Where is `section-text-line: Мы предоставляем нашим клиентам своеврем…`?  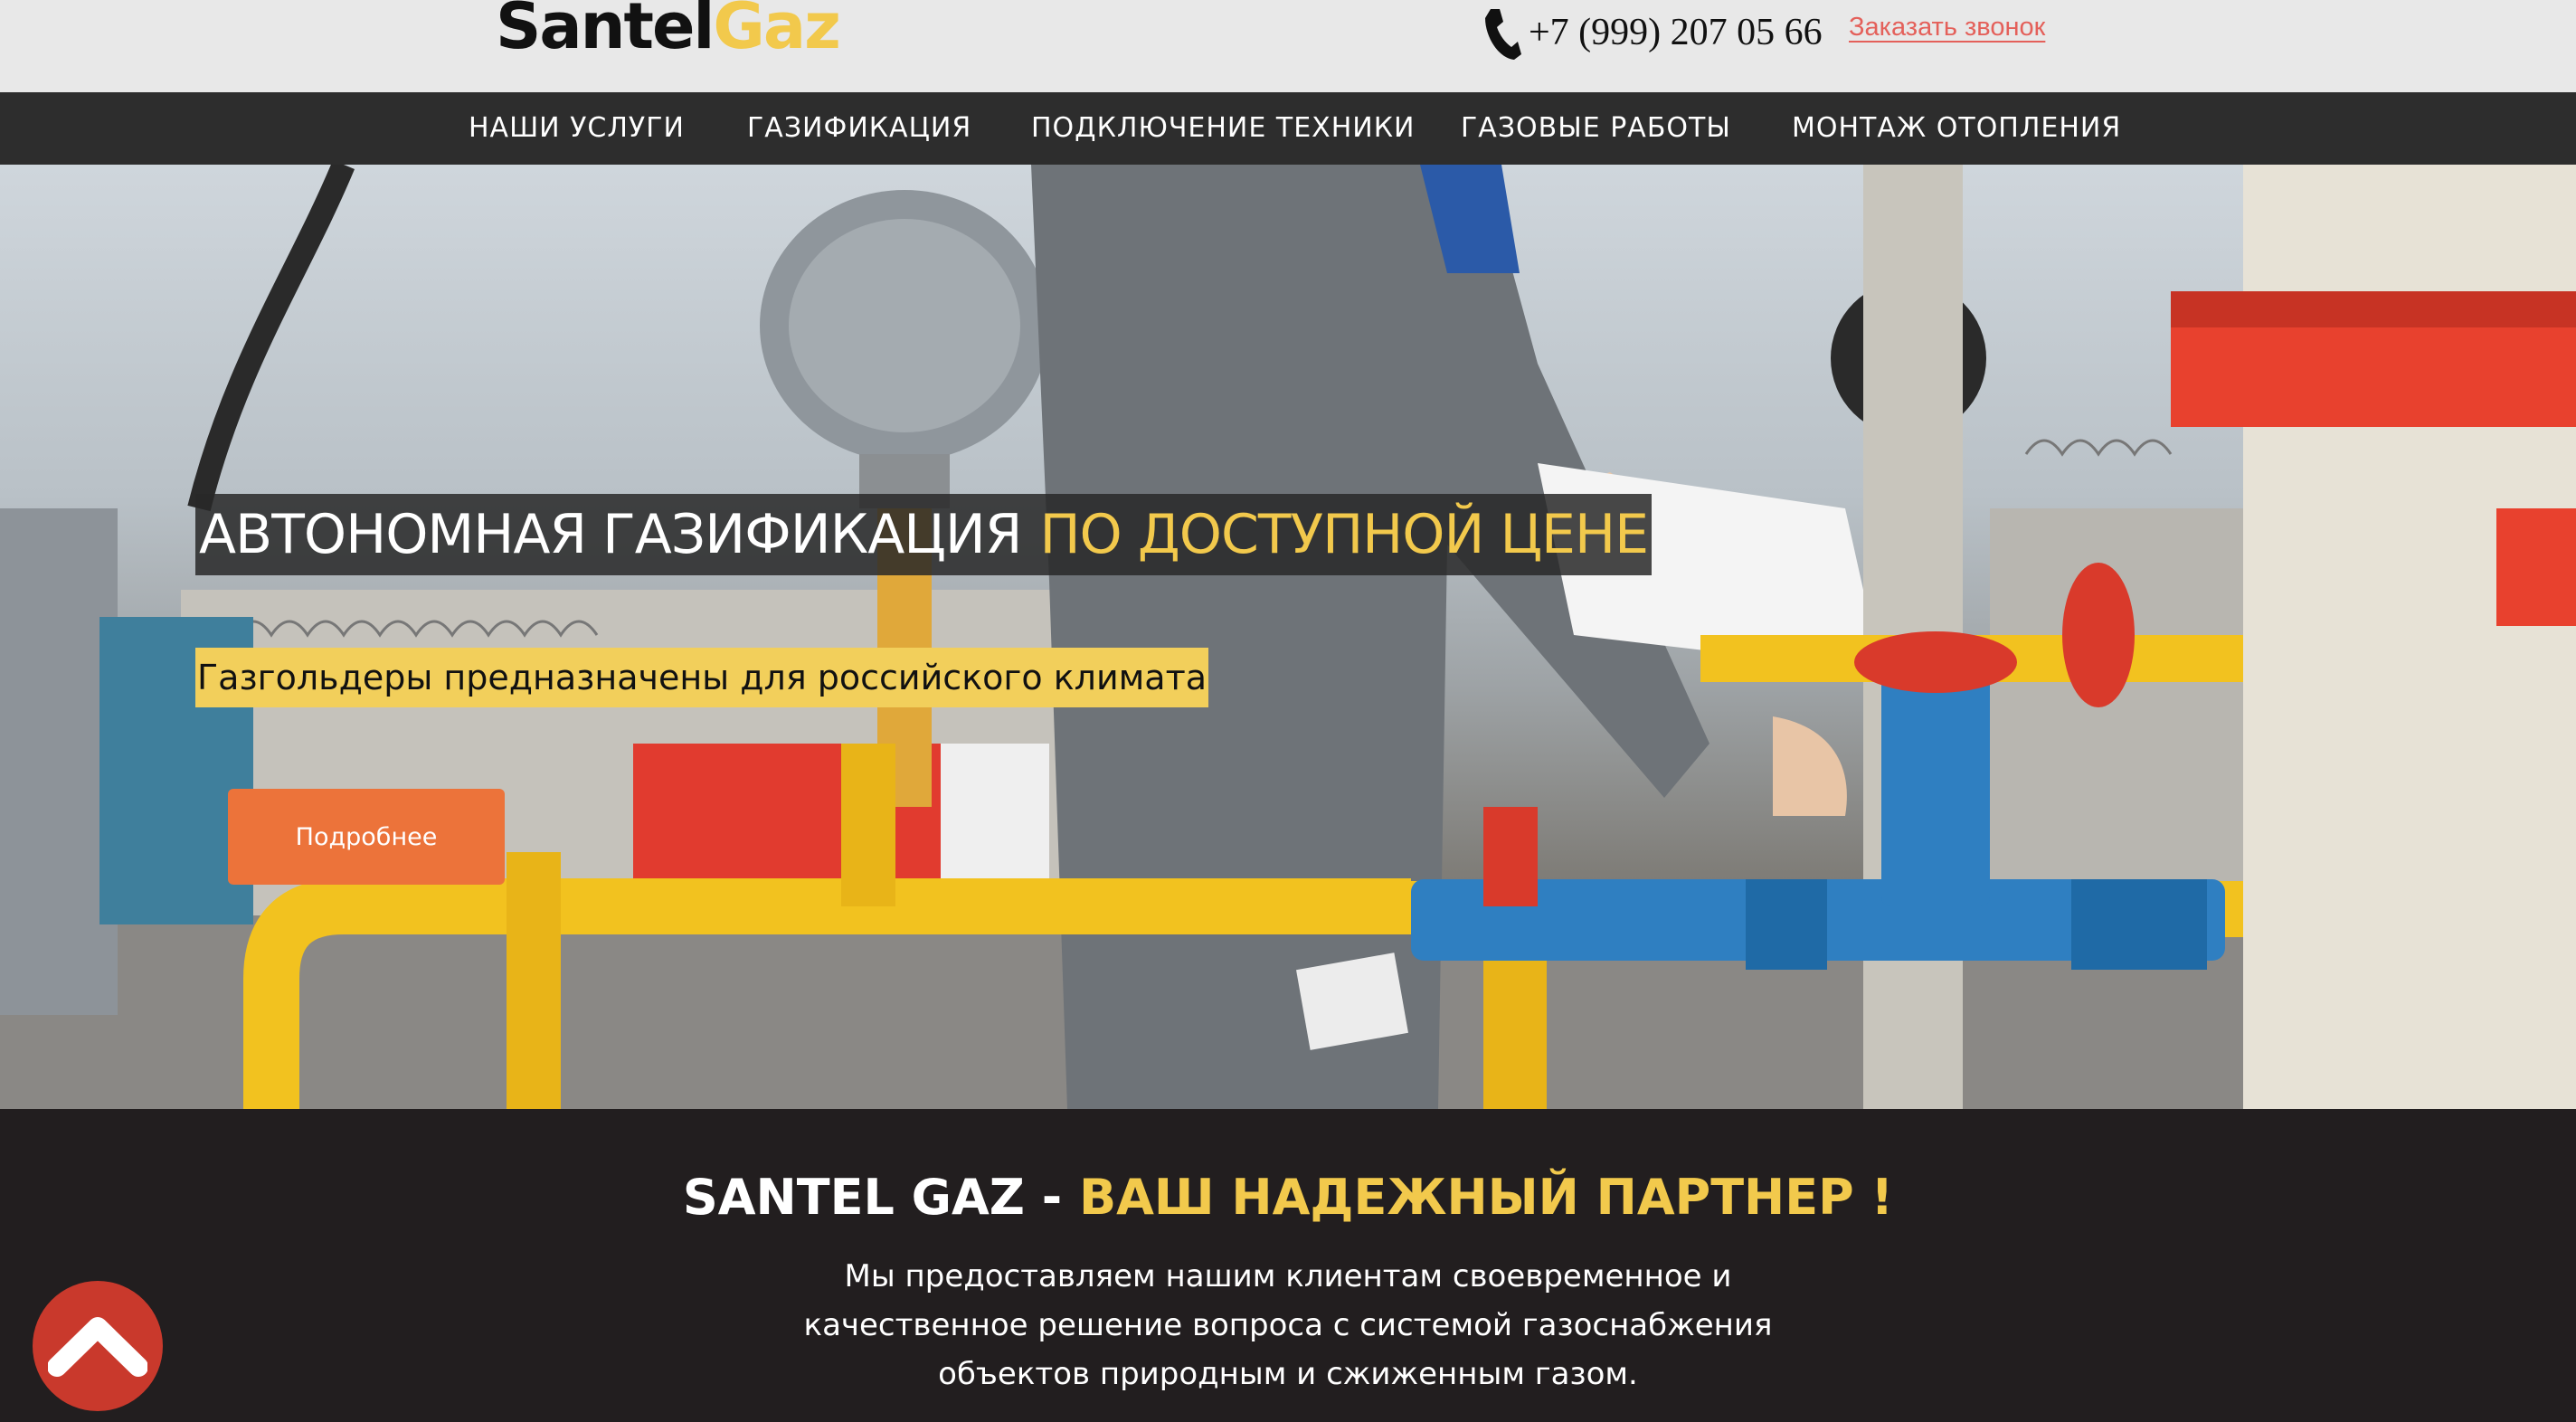 section-text-line: Мы предоставляем нашим клиентам своеврем… is located at coordinates (1288, 1276).